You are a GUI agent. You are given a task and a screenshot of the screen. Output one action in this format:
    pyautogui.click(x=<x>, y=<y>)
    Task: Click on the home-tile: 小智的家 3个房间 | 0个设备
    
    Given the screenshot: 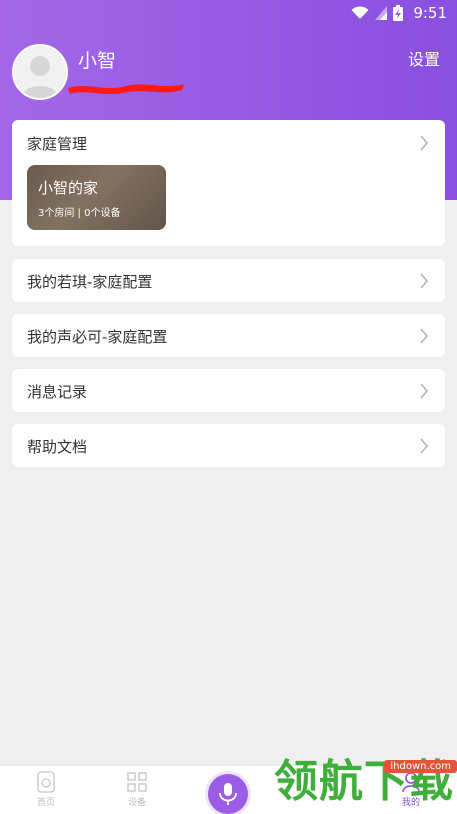 What is the action you would take?
    pyautogui.click(x=96, y=197)
    